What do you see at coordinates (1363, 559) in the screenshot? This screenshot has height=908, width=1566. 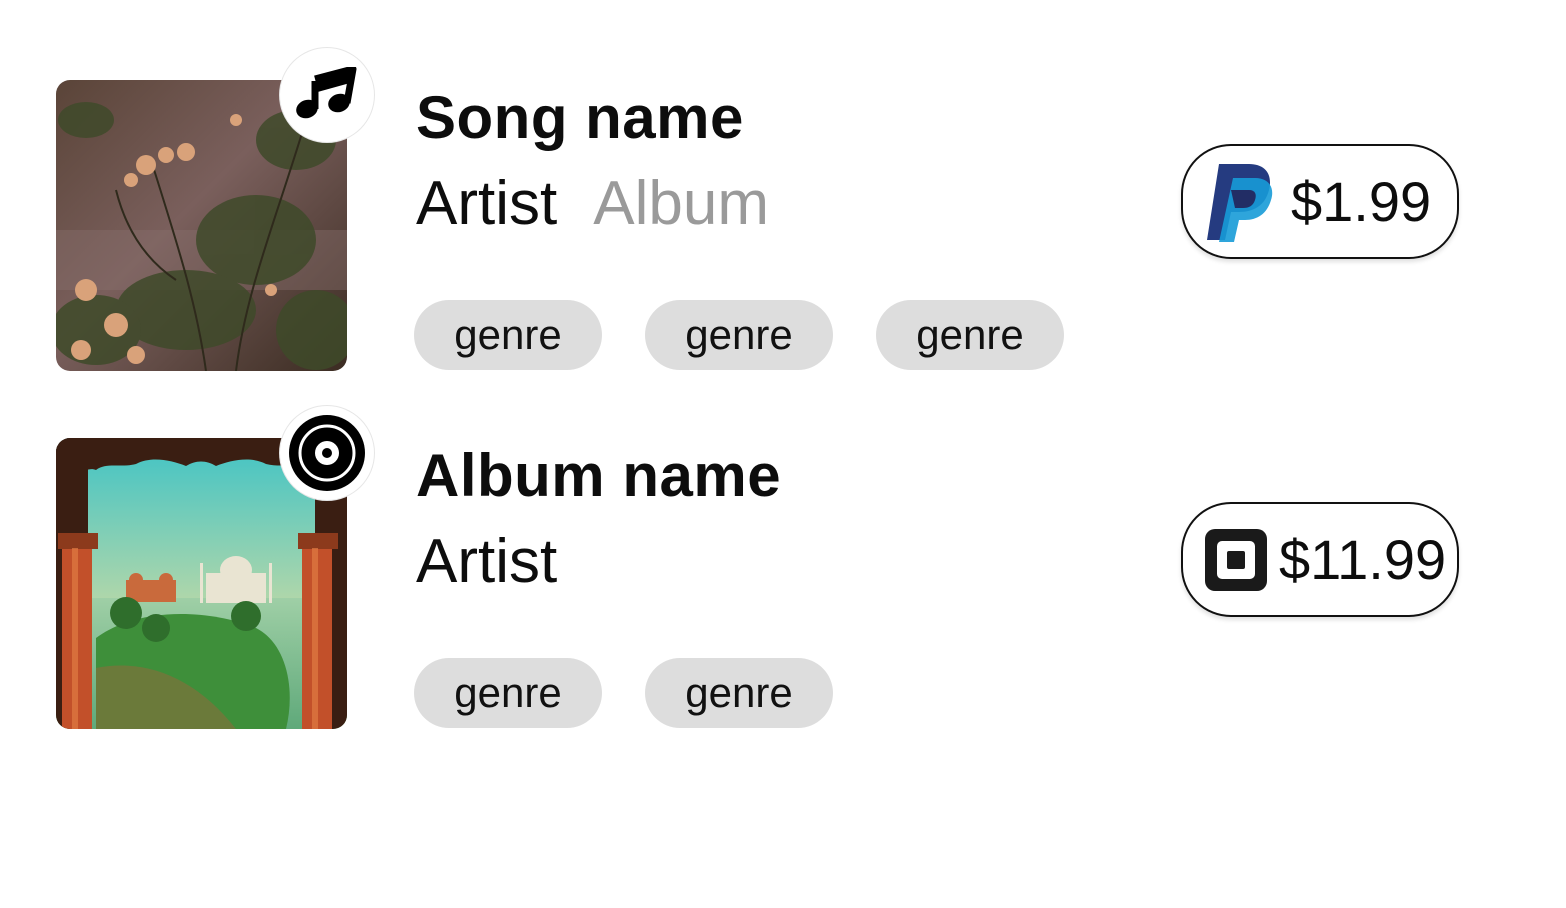 I see `album-price: $11.99` at bounding box center [1363, 559].